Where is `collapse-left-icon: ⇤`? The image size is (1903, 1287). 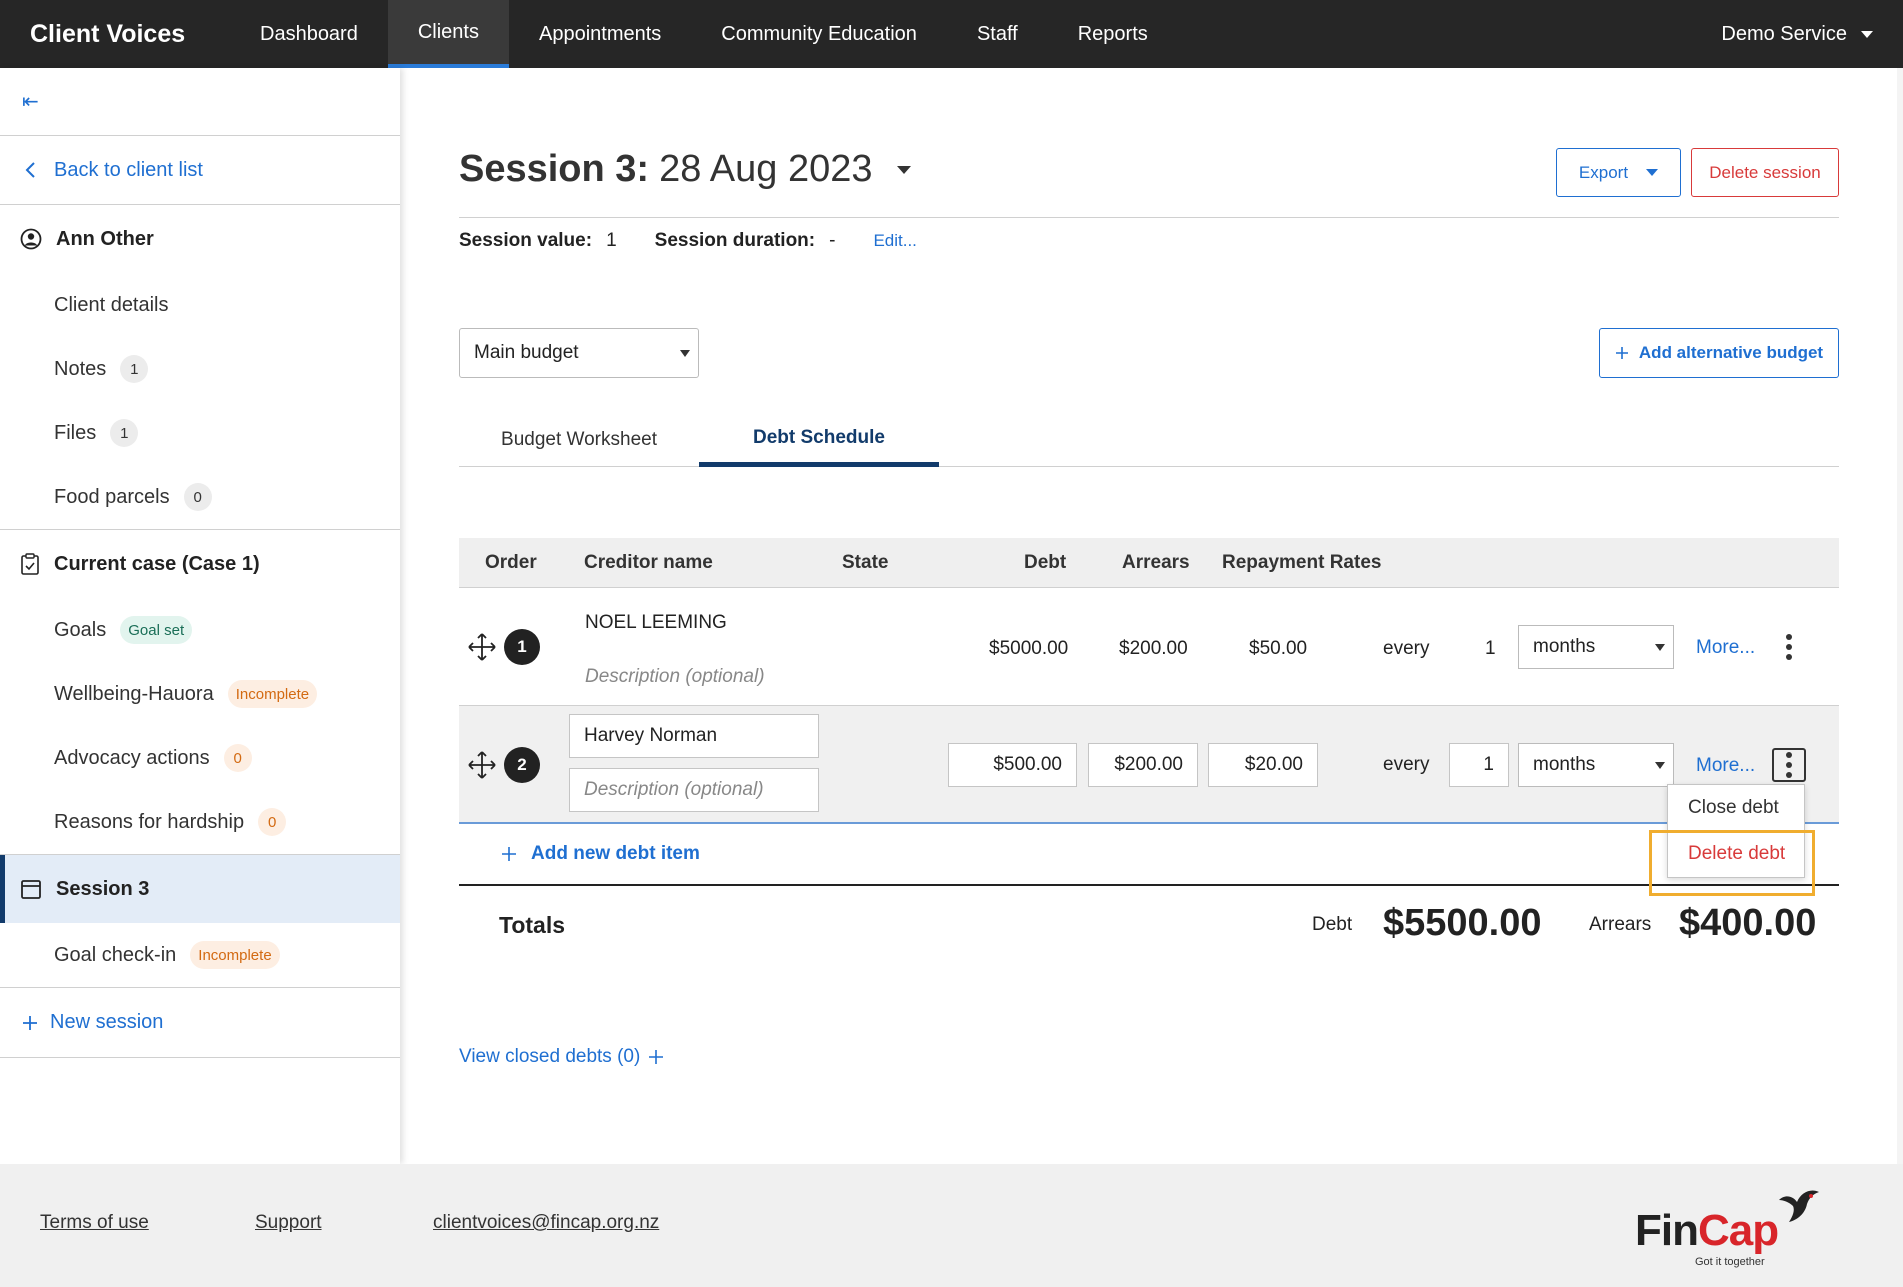 collapse-left-icon: ⇤ is located at coordinates (30, 102).